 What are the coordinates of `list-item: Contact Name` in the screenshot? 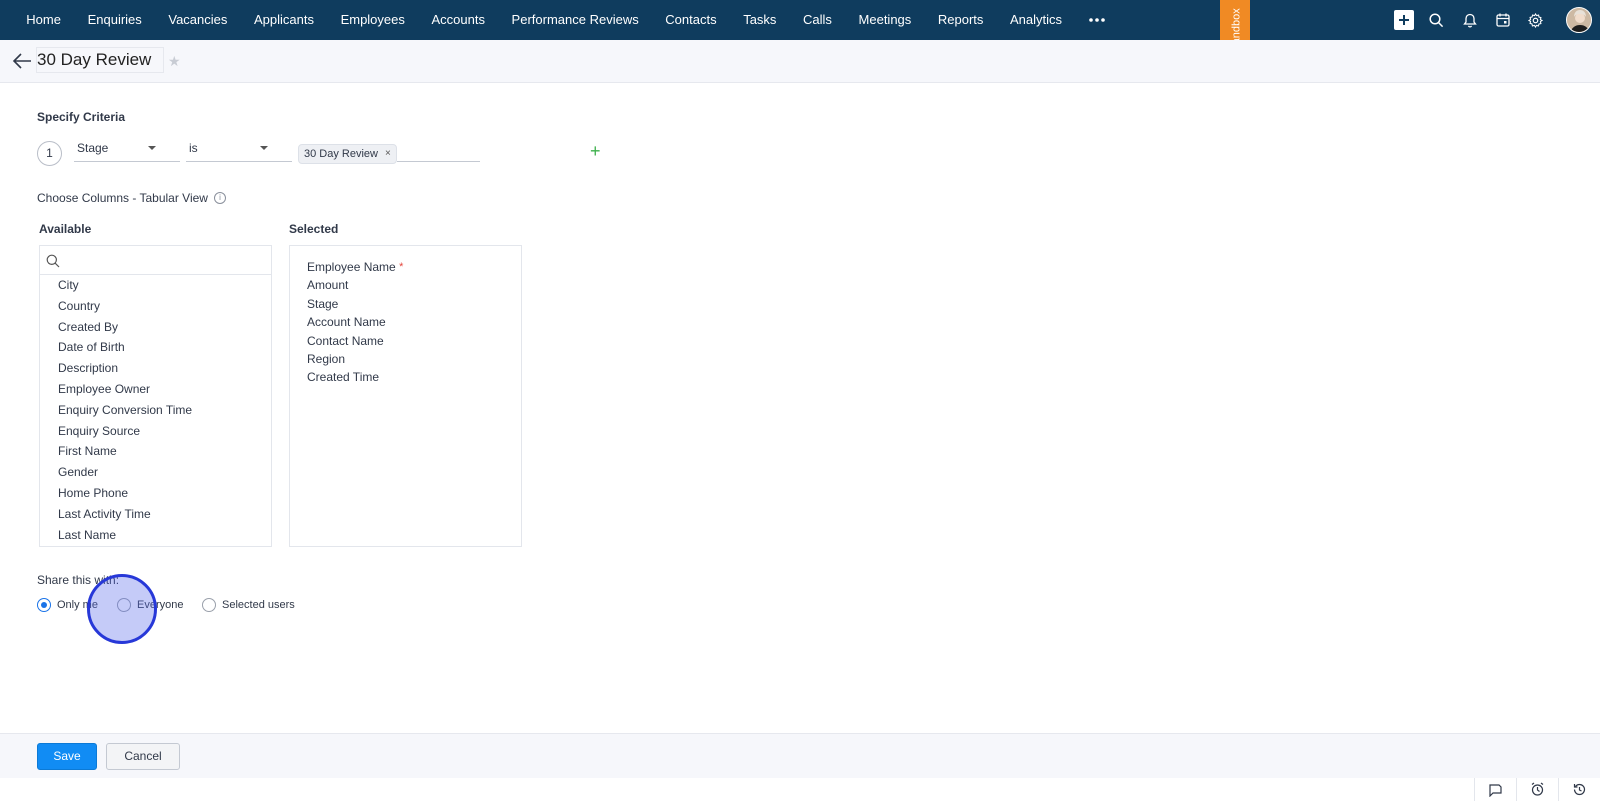 It's located at (414, 341).